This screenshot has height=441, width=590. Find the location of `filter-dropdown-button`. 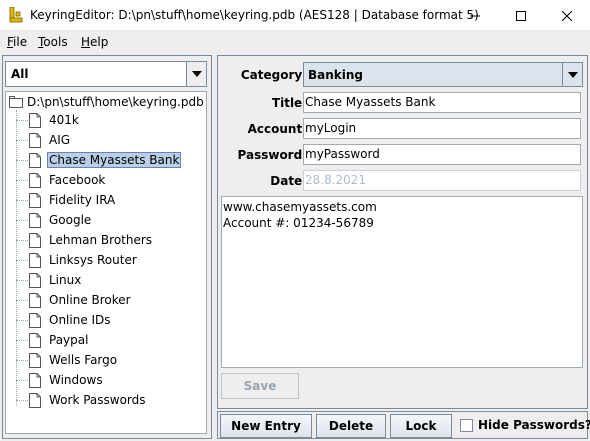

filter-dropdown-button is located at coordinates (196, 74).